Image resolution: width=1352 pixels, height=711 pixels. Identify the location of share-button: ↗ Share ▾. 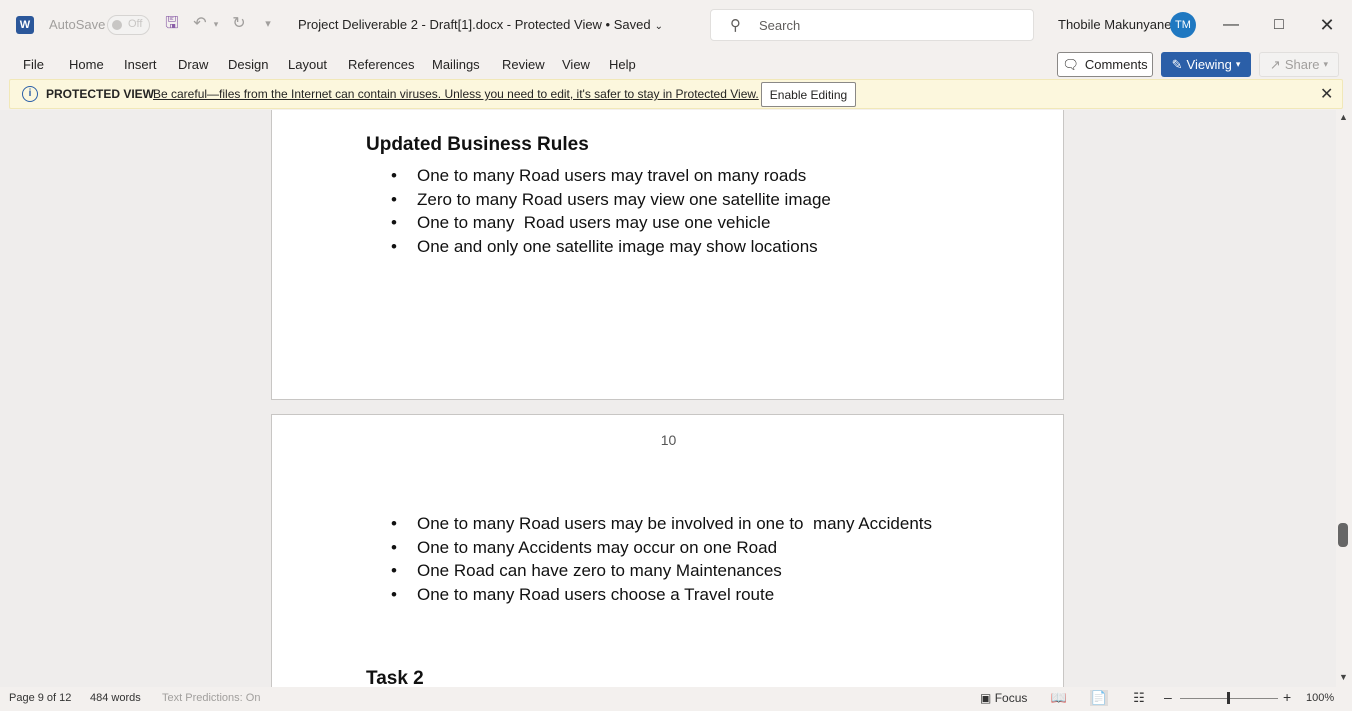
(1299, 64).